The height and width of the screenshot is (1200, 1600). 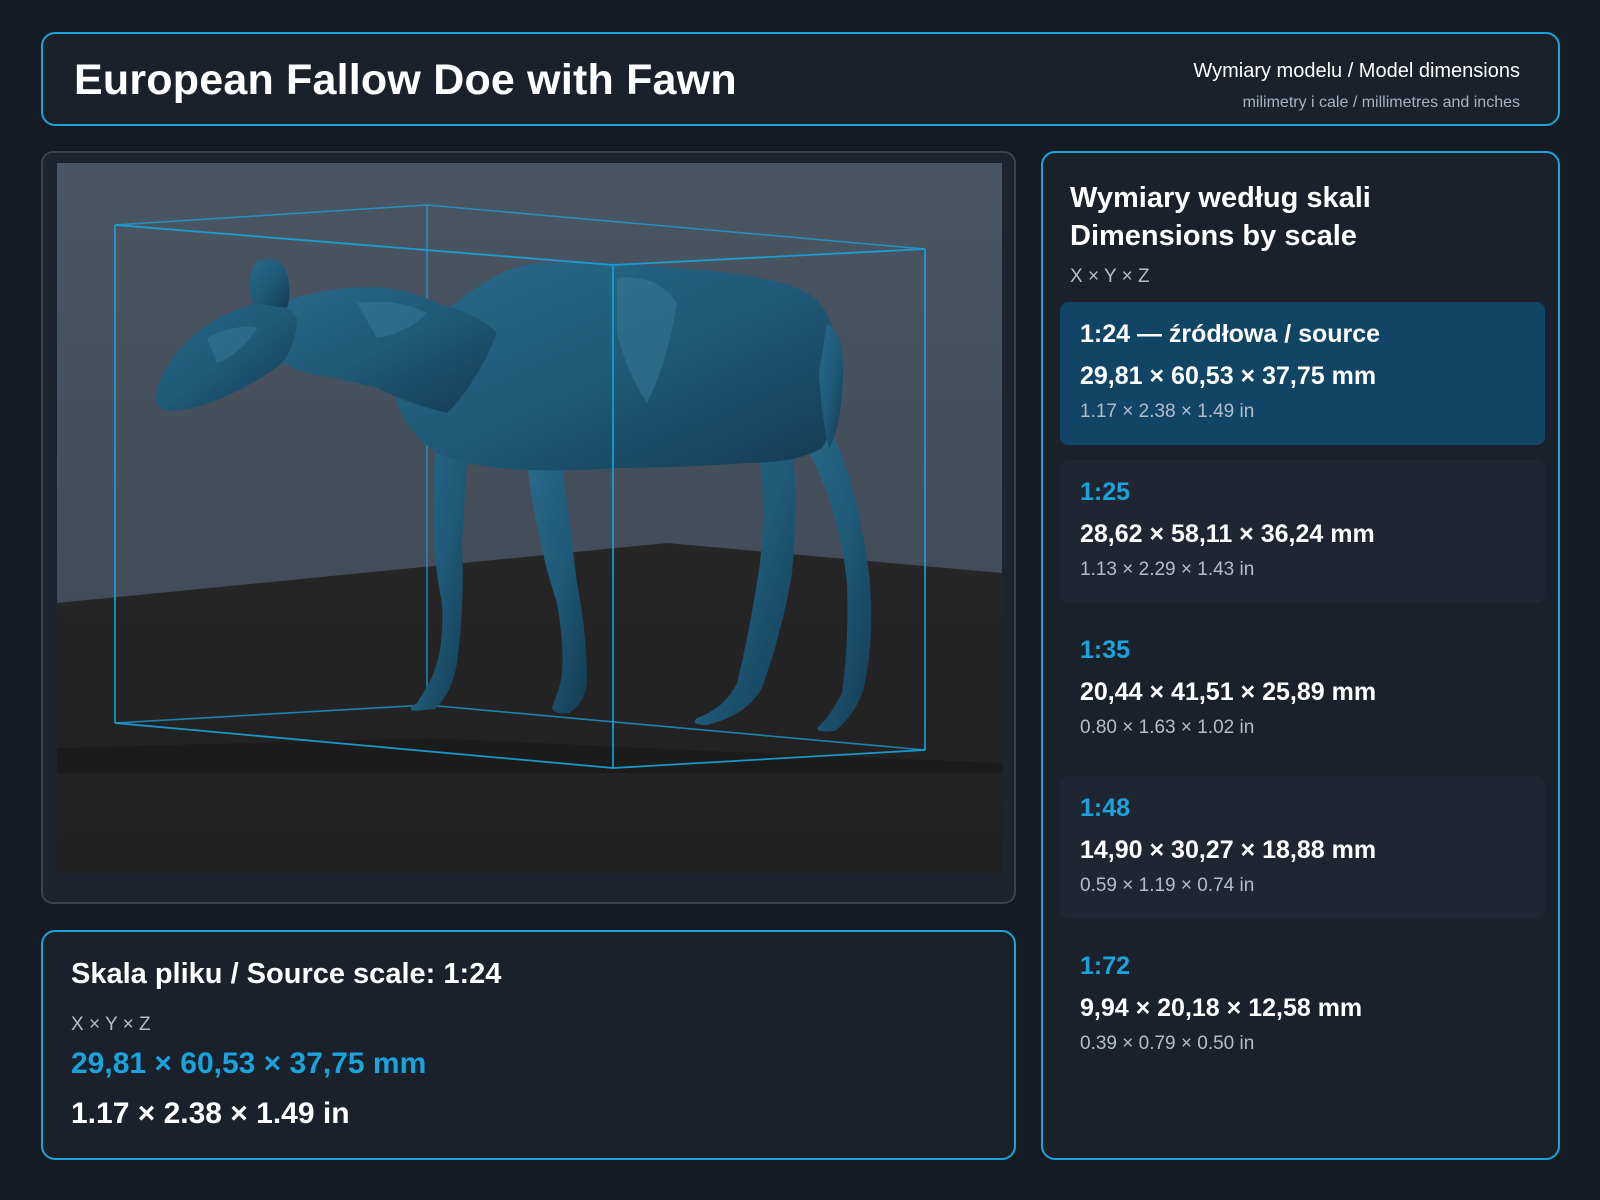 I want to click on scale-item-mm: 20,44 × 41,51 × 25,89 mm, so click(x=1228, y=692).